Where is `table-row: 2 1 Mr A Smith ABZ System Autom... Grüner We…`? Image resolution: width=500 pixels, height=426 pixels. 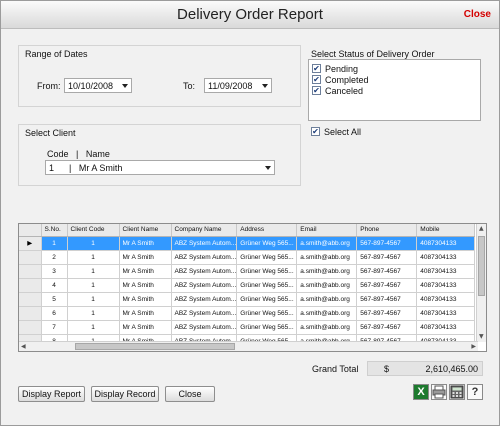
table-row: 2 1 Mr A Smith ABZ System Autom... Grüner We… is located at coordinates (247, 257).